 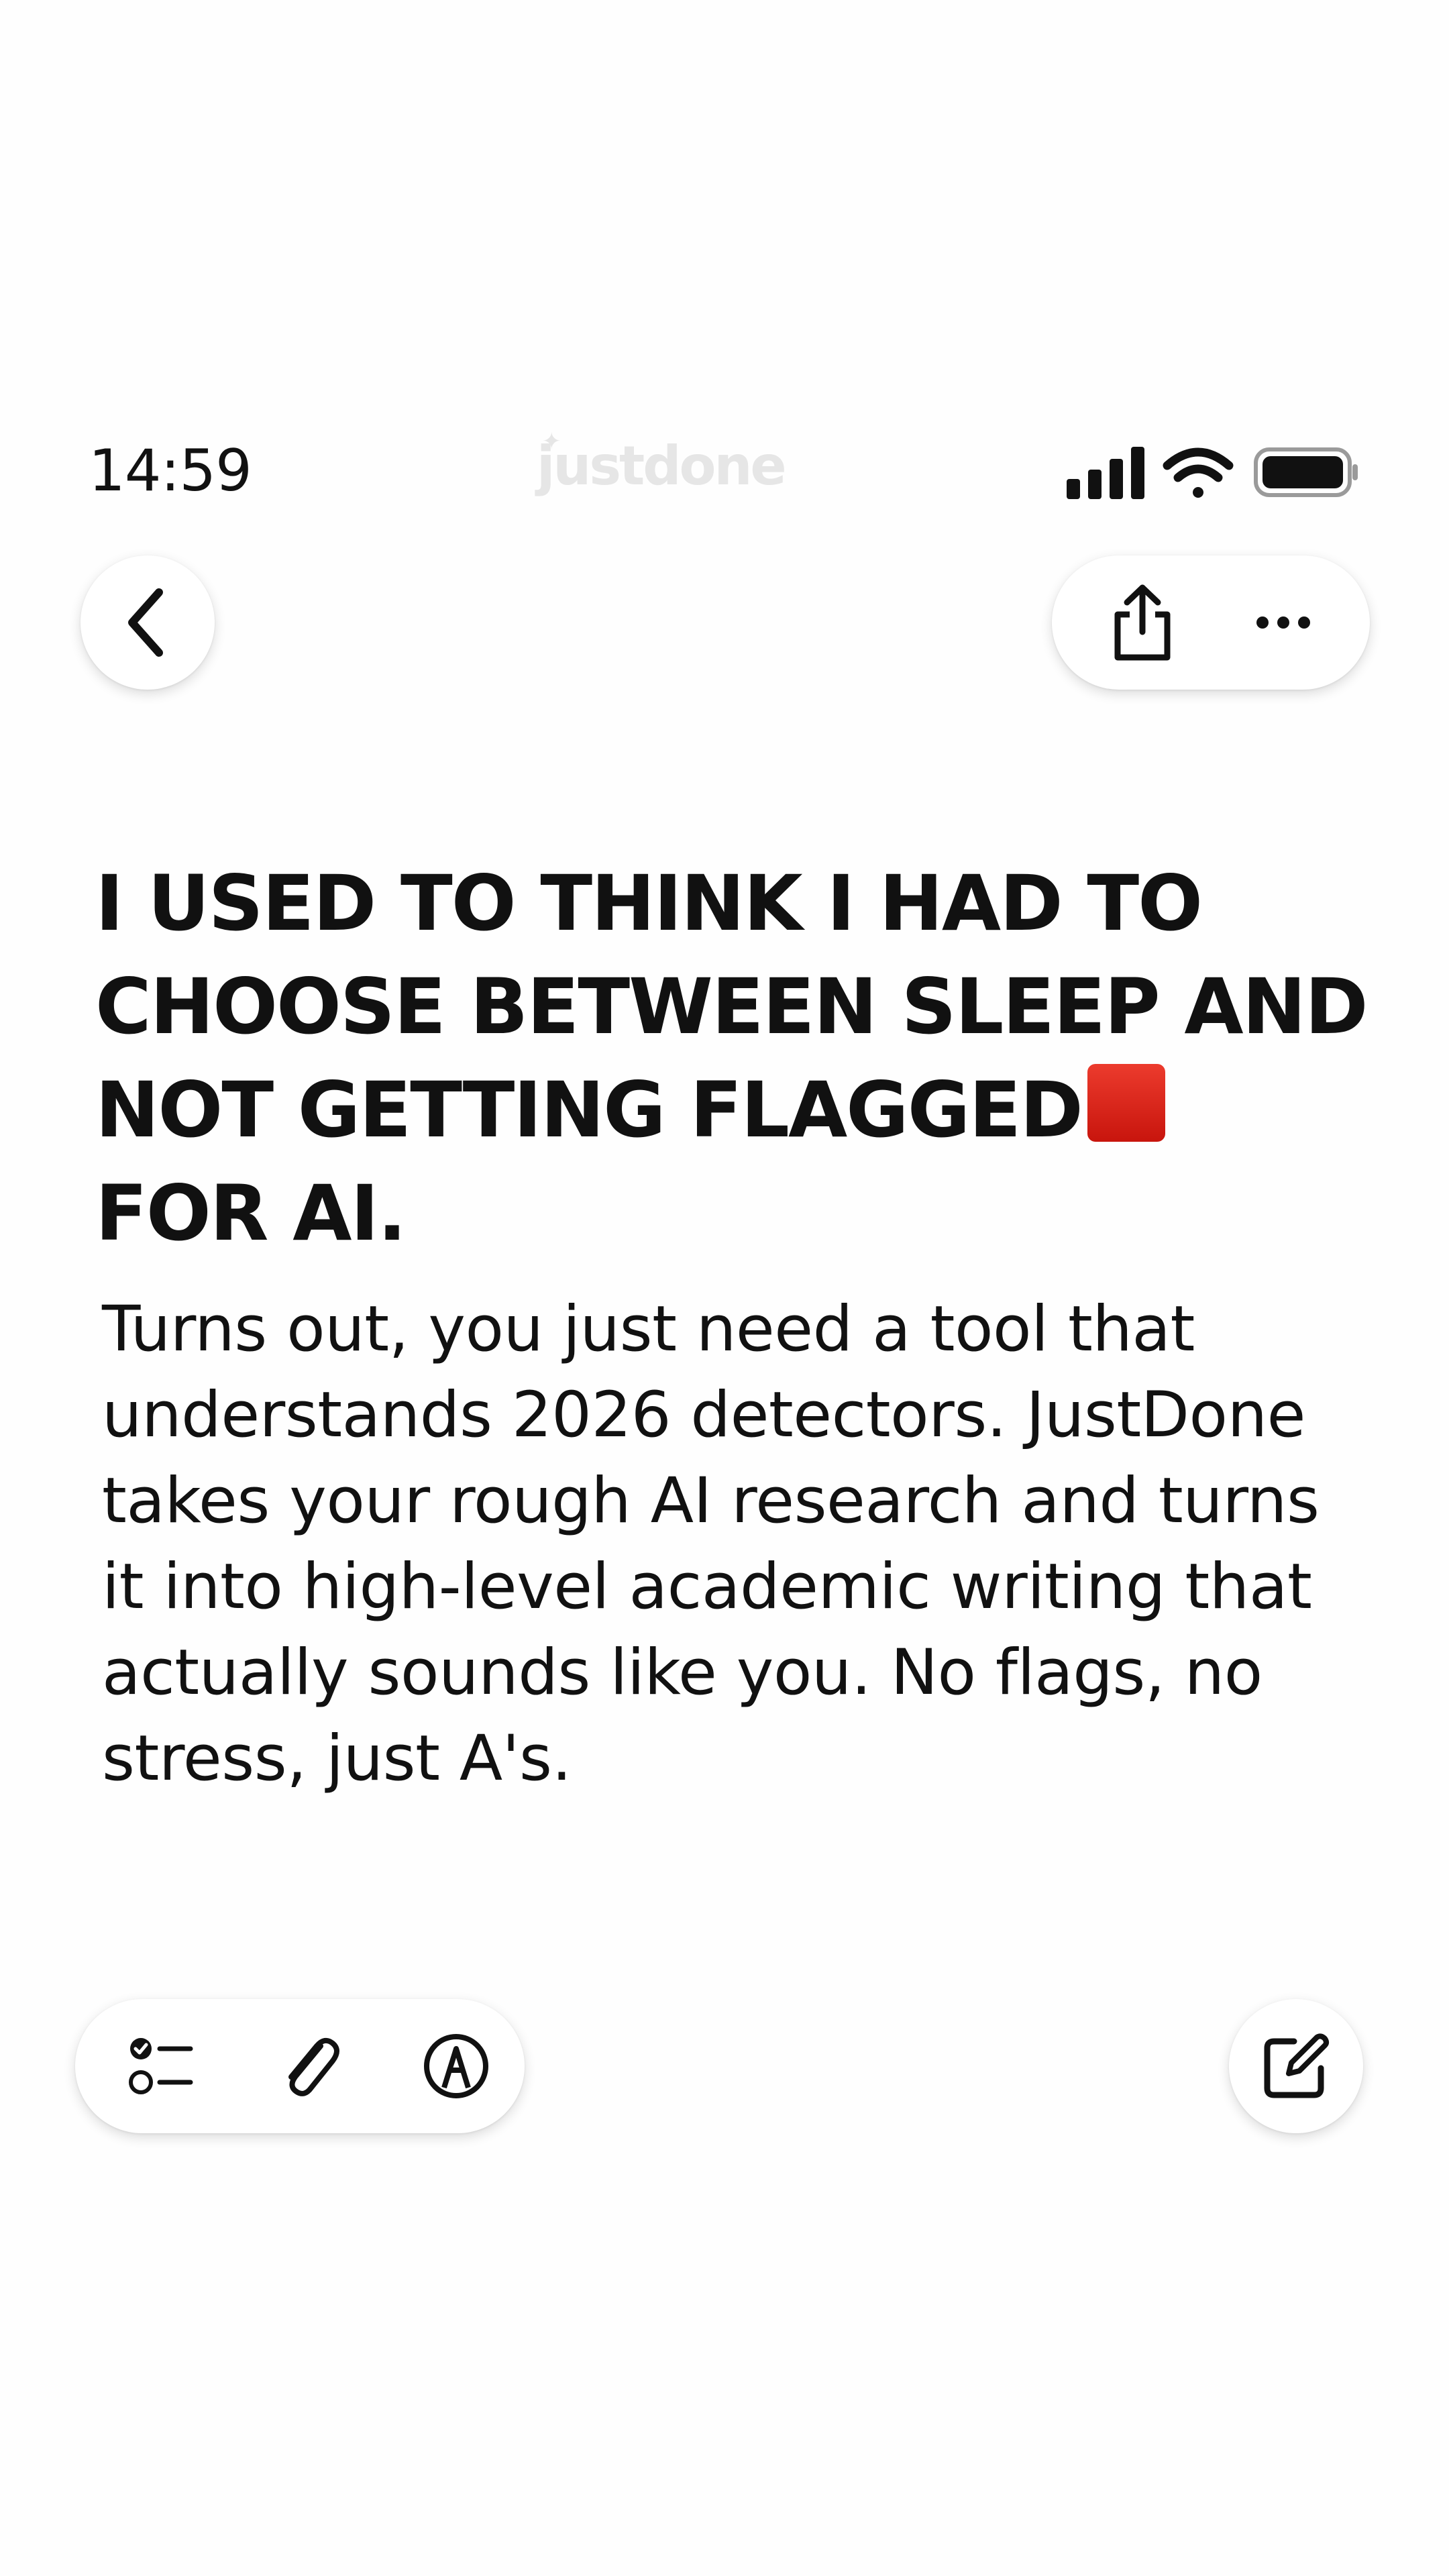 What do you see at coordinates (1126, 1103) in the screenshot?
I see `red-square-icon` at bounding box center [1126, 1103].